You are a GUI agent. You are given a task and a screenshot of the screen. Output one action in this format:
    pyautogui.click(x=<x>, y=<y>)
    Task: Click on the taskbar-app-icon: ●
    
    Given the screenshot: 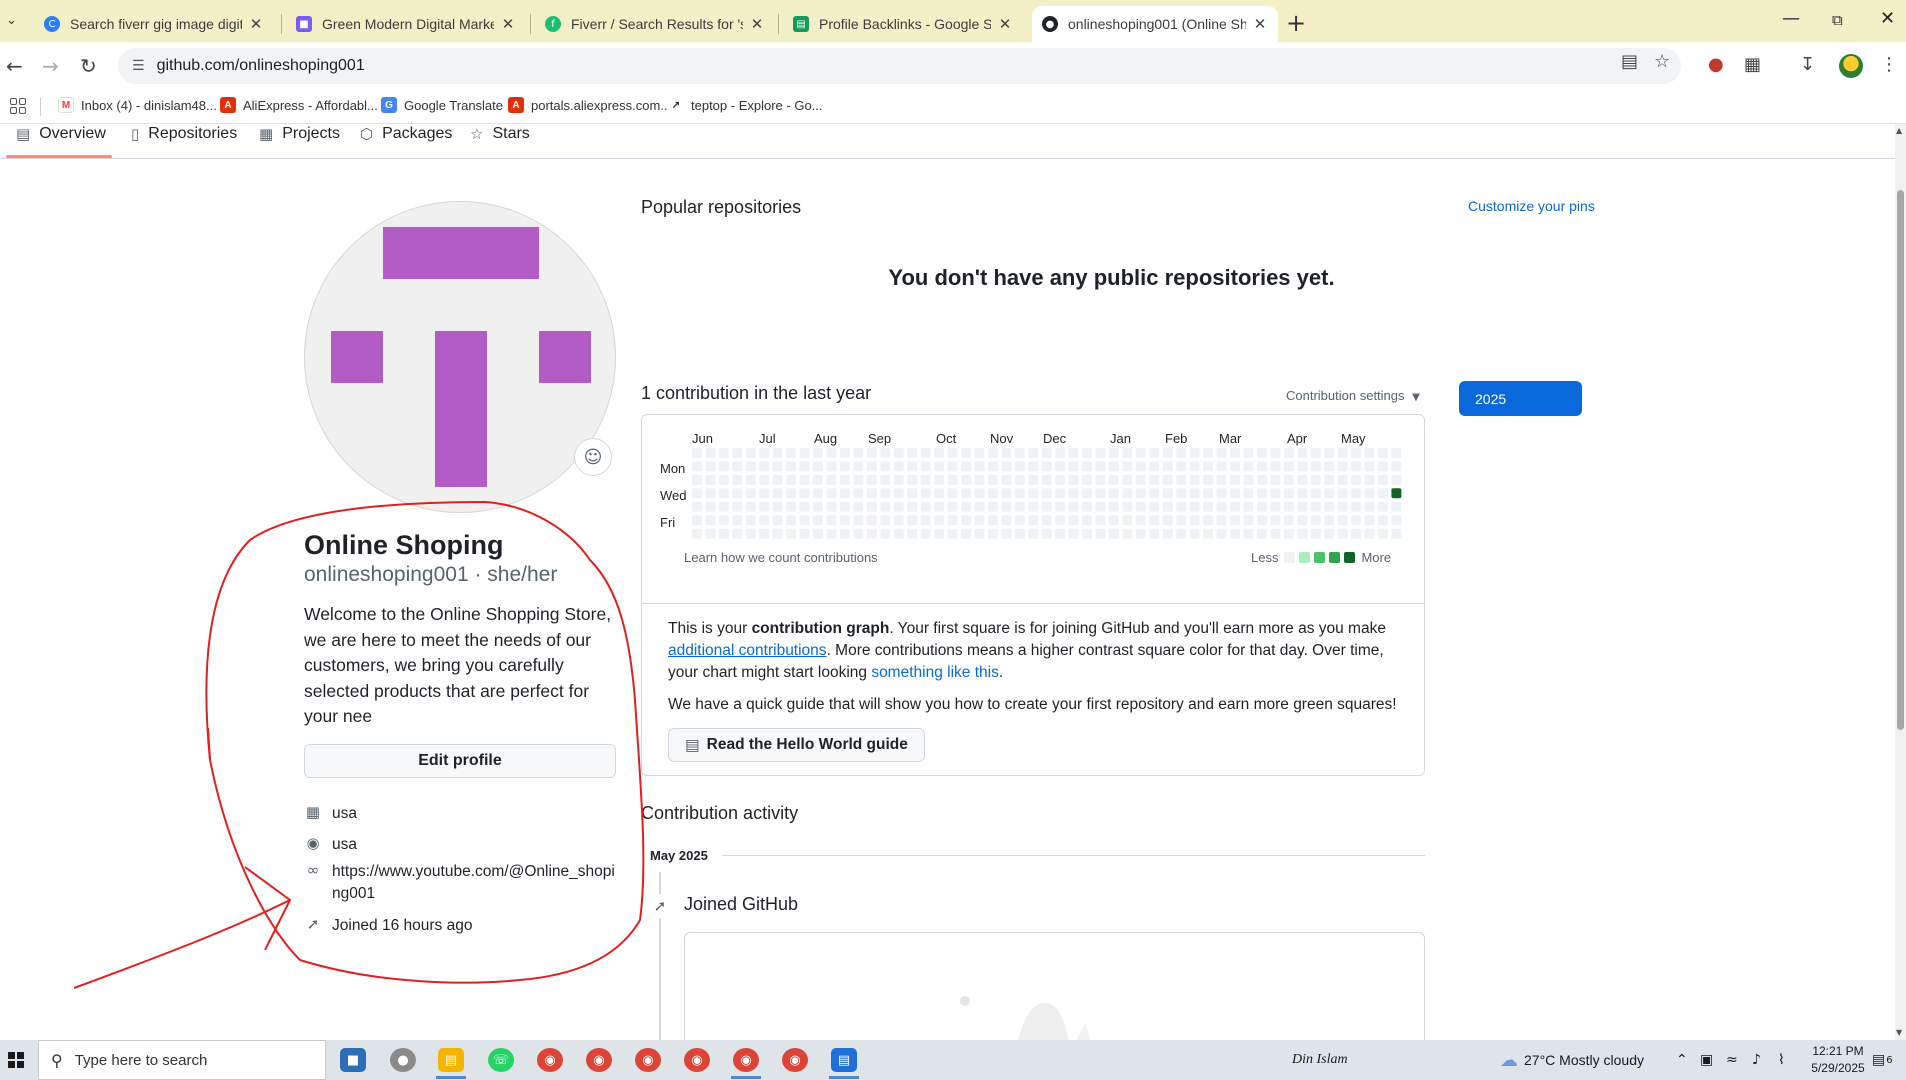 What is the action you would take?
    pyautogui.click(x=403, y=1060)
    